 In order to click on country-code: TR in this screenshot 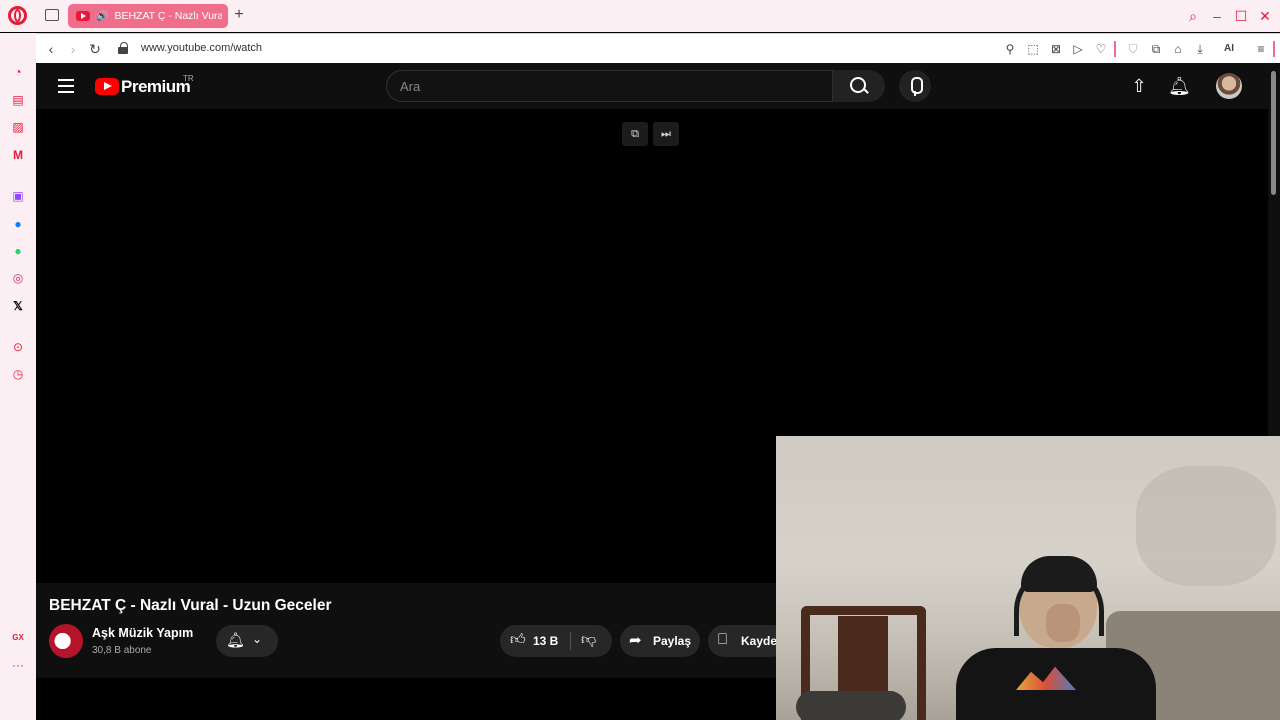, I will do `click(188, 78)`.